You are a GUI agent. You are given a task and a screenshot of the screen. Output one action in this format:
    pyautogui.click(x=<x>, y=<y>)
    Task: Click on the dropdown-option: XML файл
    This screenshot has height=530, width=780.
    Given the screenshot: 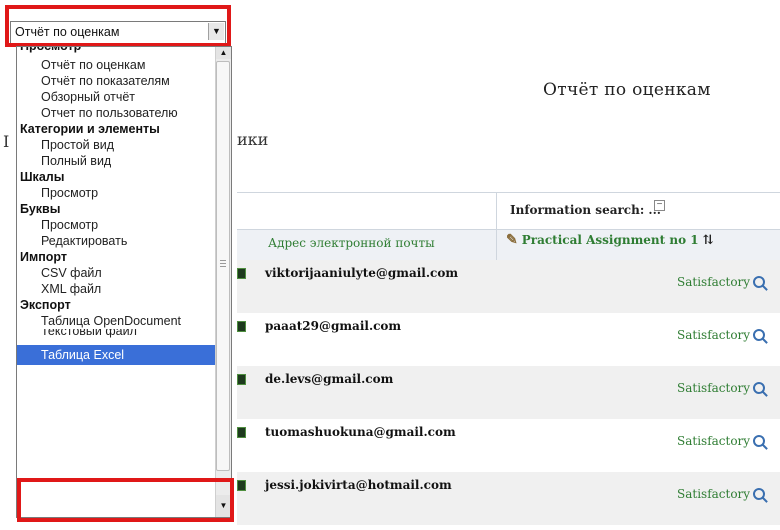 What is the action you would take?
    pyautogui.click(x=116, y=289)
    